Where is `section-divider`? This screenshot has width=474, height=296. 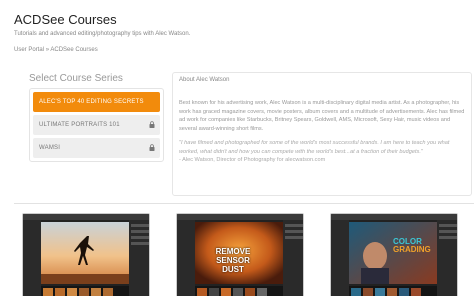 section-divider is located at coordinates (244, 203).